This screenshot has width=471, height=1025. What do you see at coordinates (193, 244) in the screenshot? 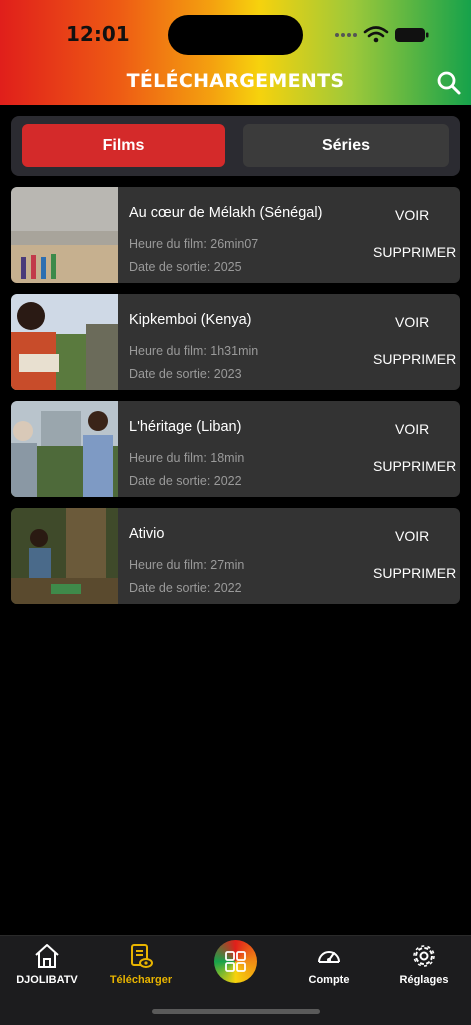
I see `movie-duration: Heure du film: 26min07` at bounding box center [193, 244].